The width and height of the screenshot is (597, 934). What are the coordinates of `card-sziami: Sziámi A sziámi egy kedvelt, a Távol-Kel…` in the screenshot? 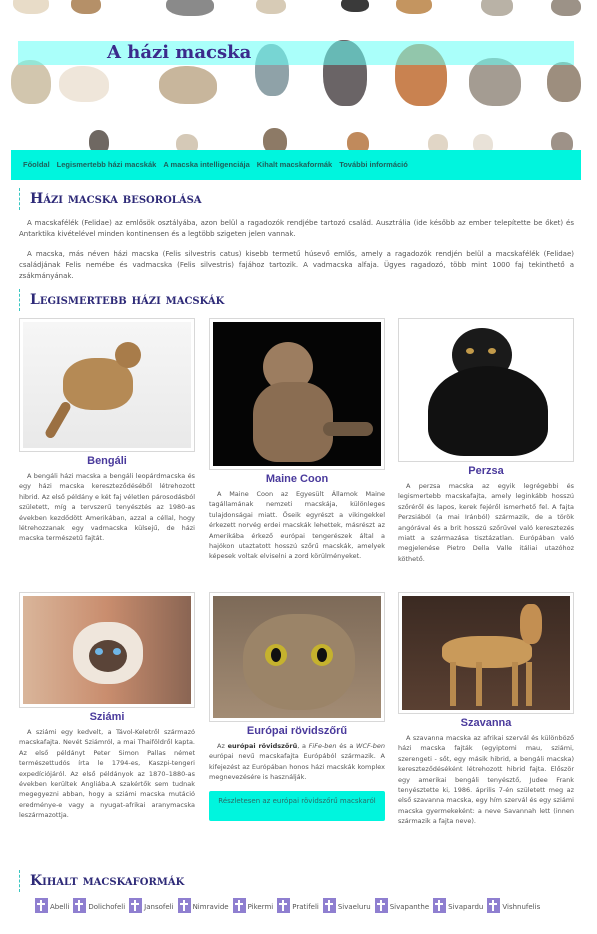 It's located at (107, 706).